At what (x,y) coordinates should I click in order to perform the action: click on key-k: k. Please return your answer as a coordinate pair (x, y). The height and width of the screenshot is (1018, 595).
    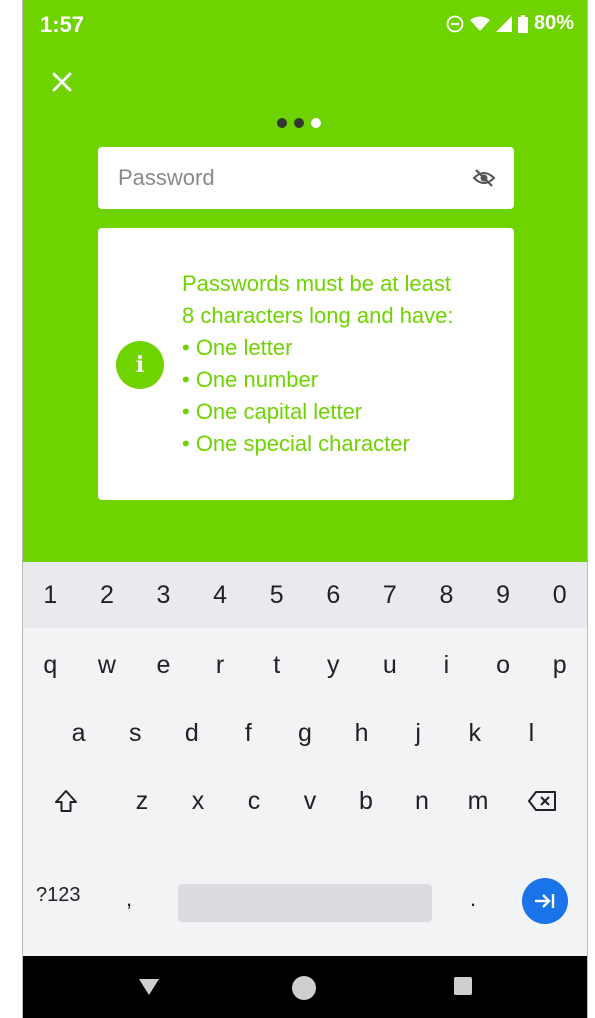
    Looking at the image, I should click on (474, 733).